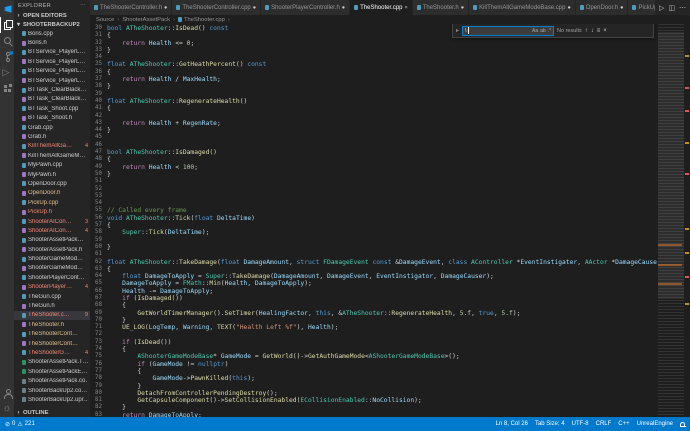 The image size is (690, 431). Describe the element at coordinates (604, 424) in the screenshot. I see `status-item: CRLF` at that location.